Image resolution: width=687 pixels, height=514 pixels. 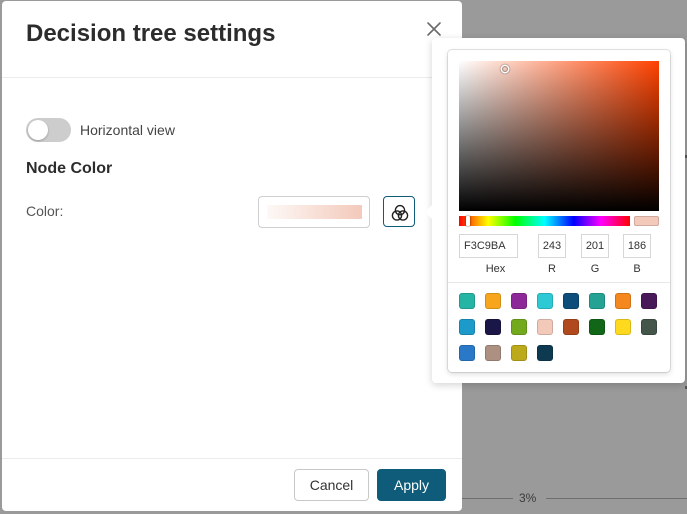 I want to click on hex-label: Hex, so click(x=495, y=269).